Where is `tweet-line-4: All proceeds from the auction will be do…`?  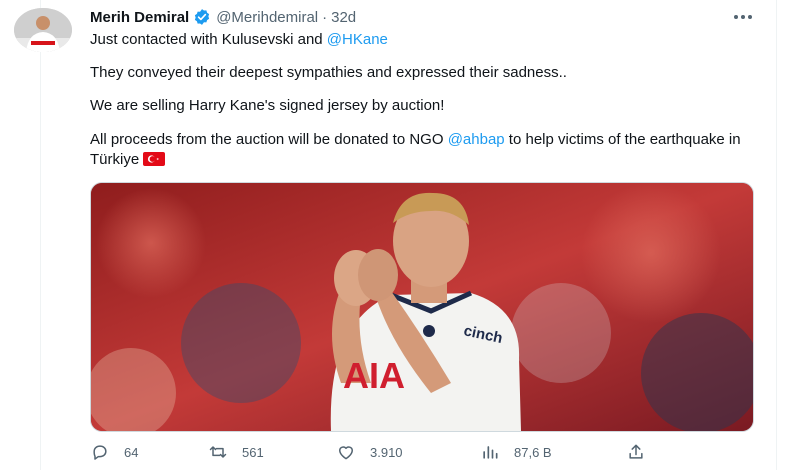 tweet-line-4: All proceeds from the auction will be do… is located at coordinates (420, 150).